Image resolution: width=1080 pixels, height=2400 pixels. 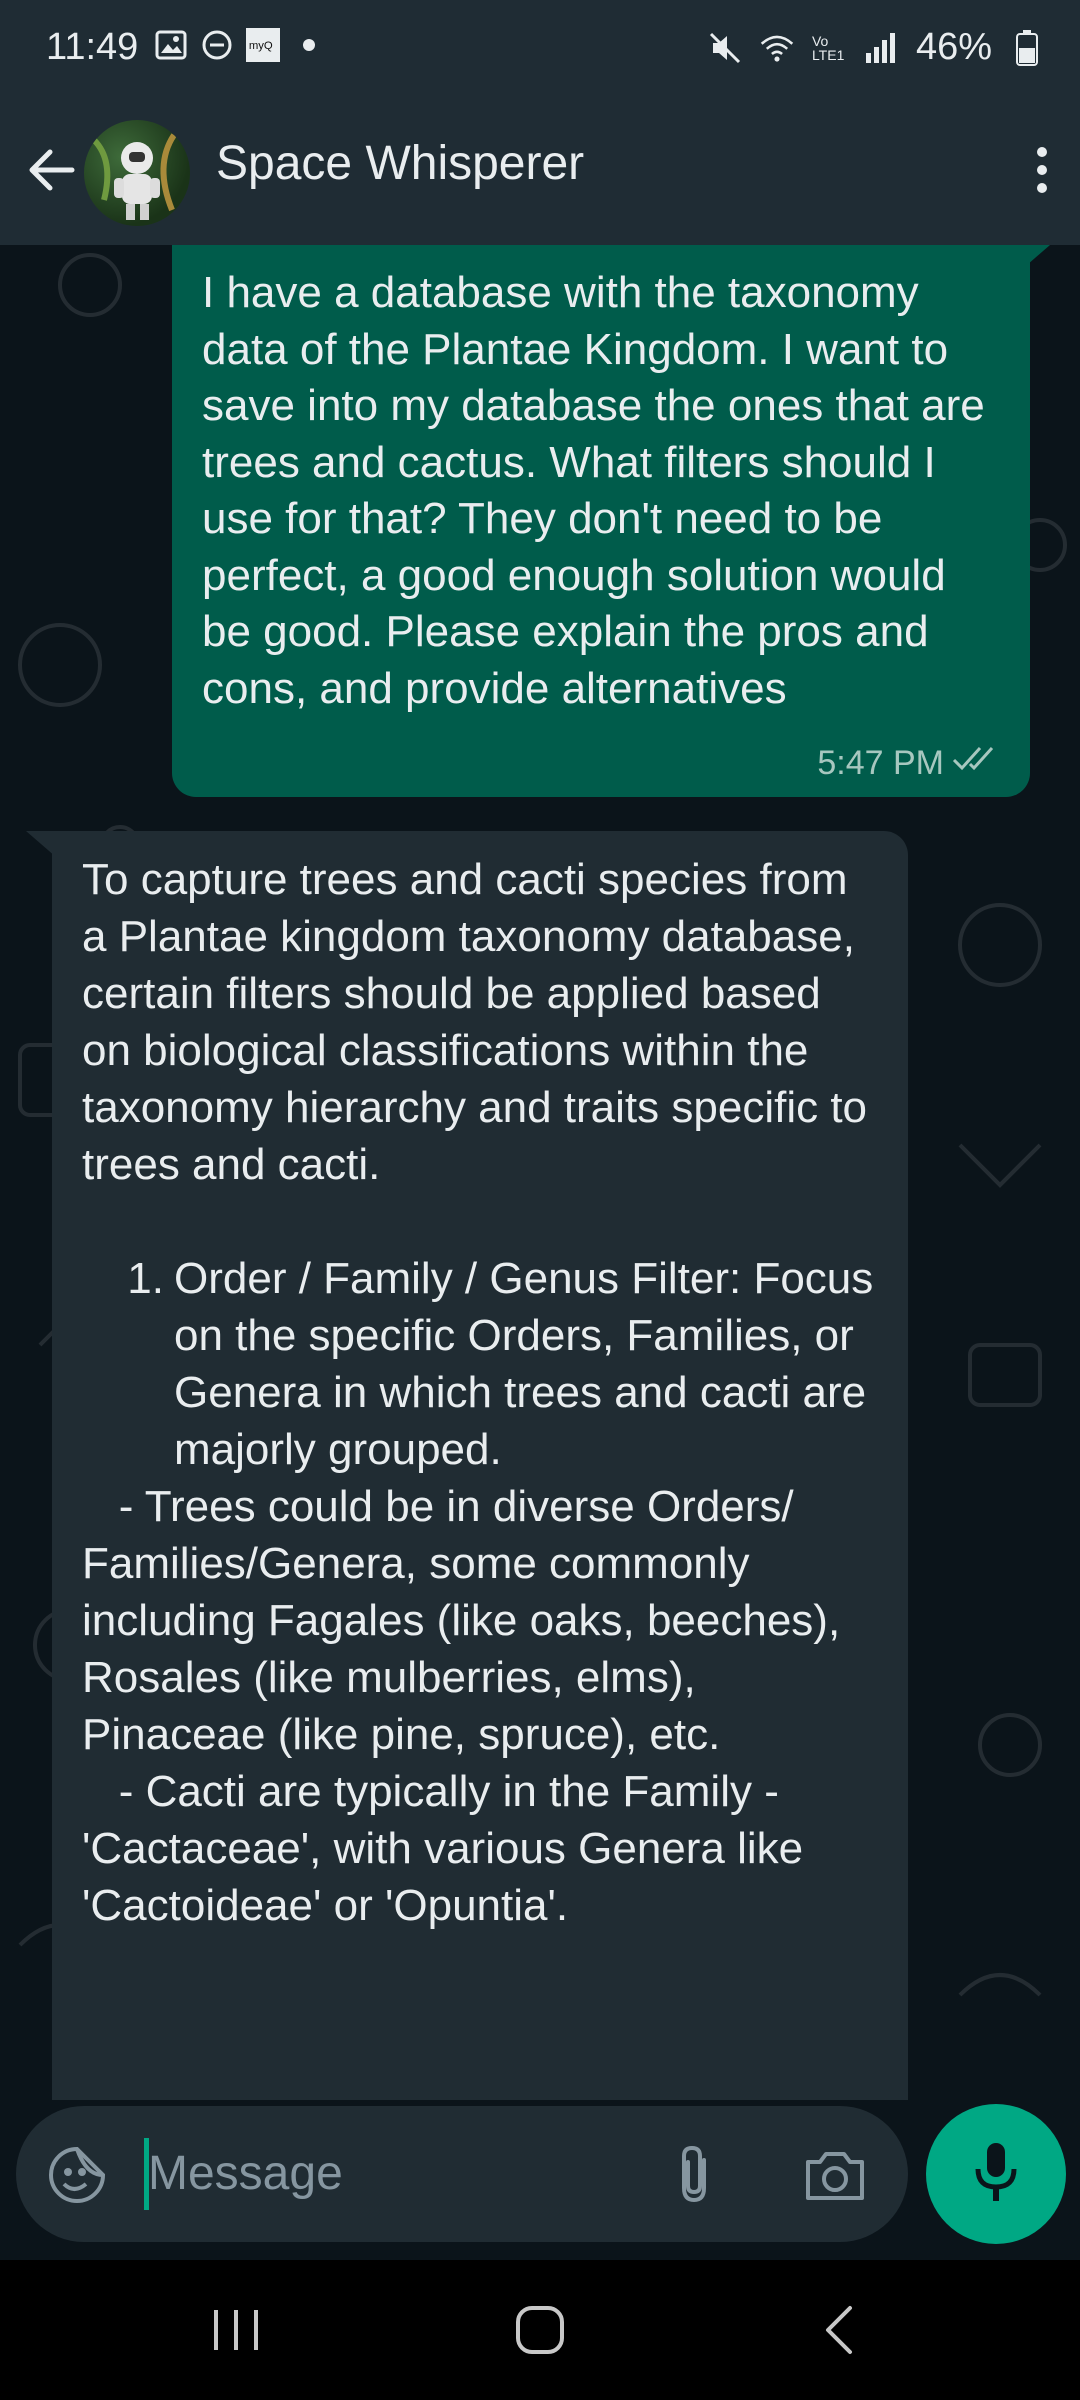 I want to click on voice-record-button, so click(x=996, y=2174).